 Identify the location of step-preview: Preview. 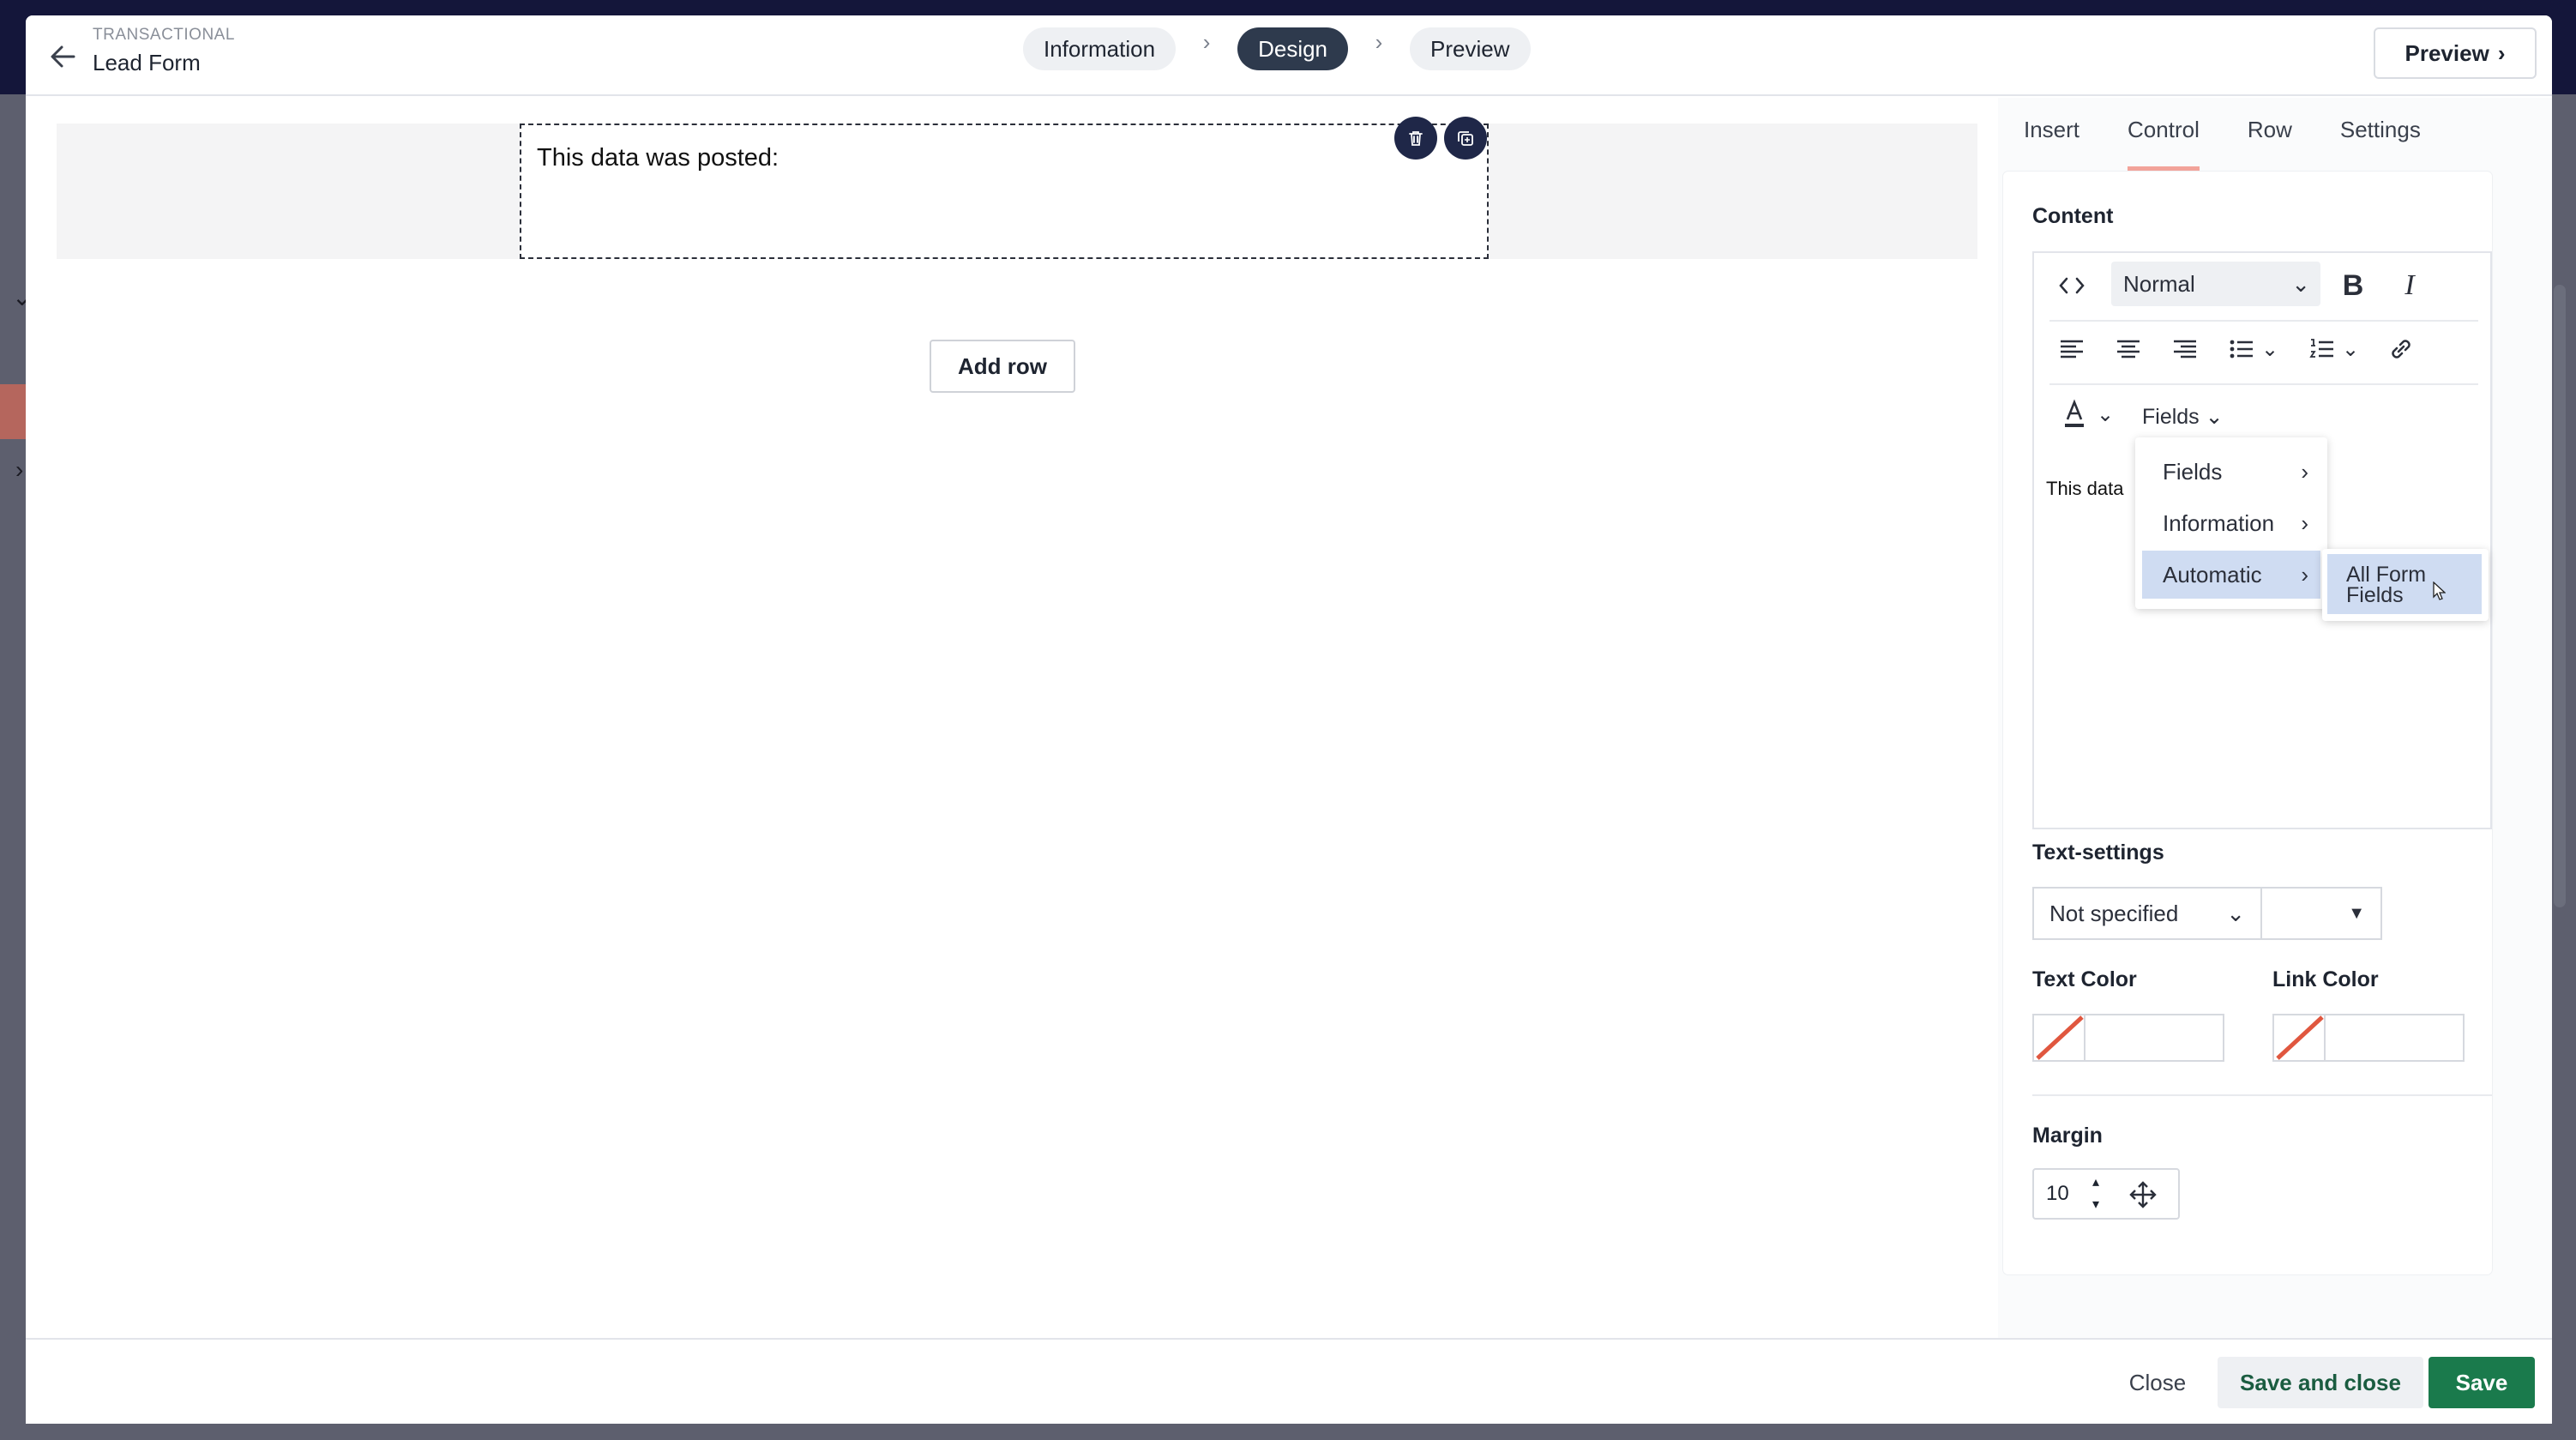
(1470, 48).